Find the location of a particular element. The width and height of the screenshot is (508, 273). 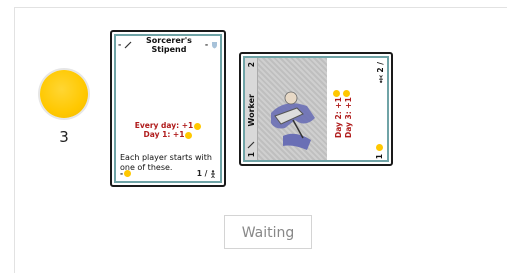

card-right-column: 2 / 1 is located at coordinates (380, 109).